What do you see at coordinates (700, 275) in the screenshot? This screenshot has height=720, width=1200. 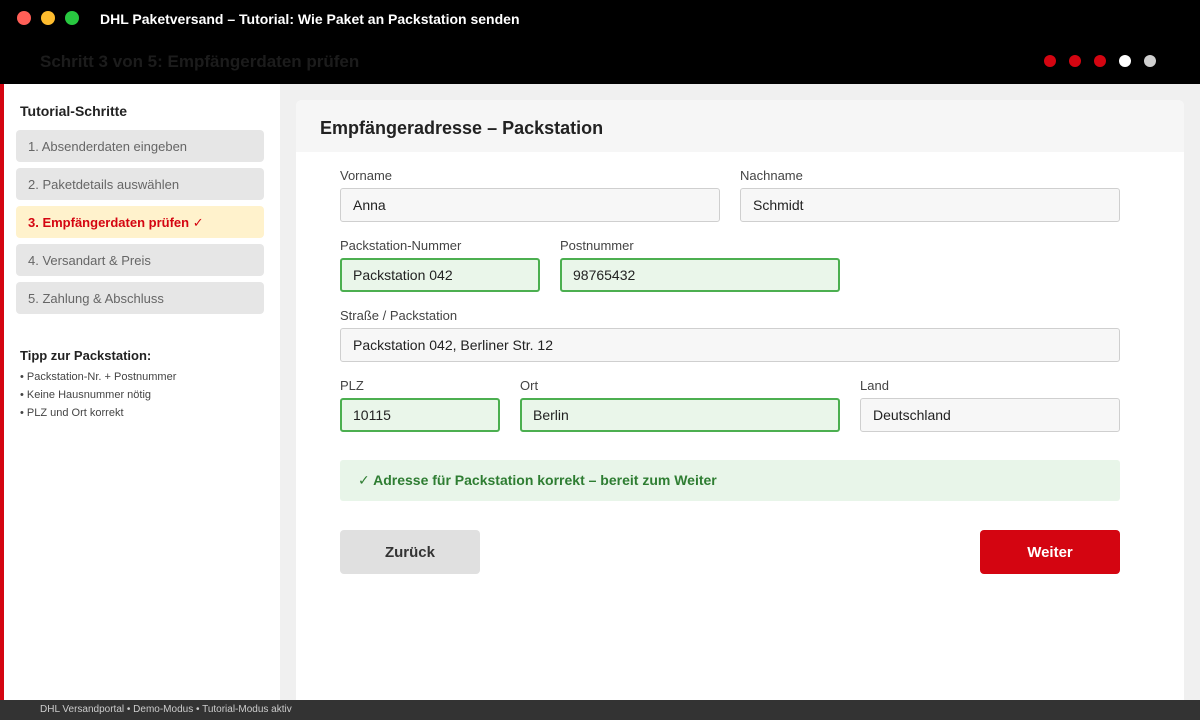 I see `postnummer-input` at bounding box center [700, 275].